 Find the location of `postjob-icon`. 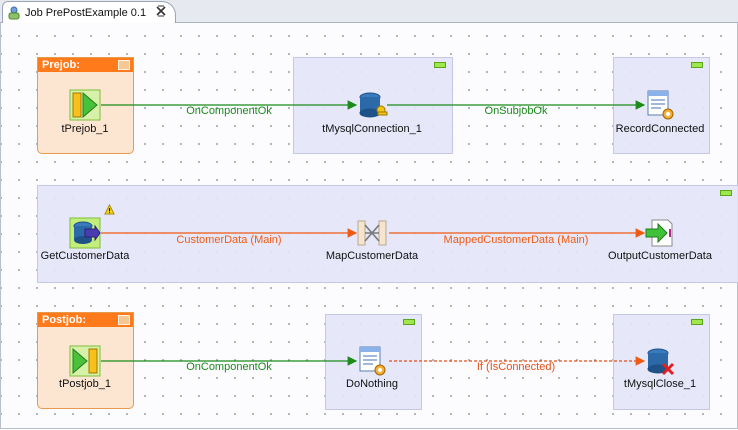

postjob-icon is located at coordinates (85, 361).